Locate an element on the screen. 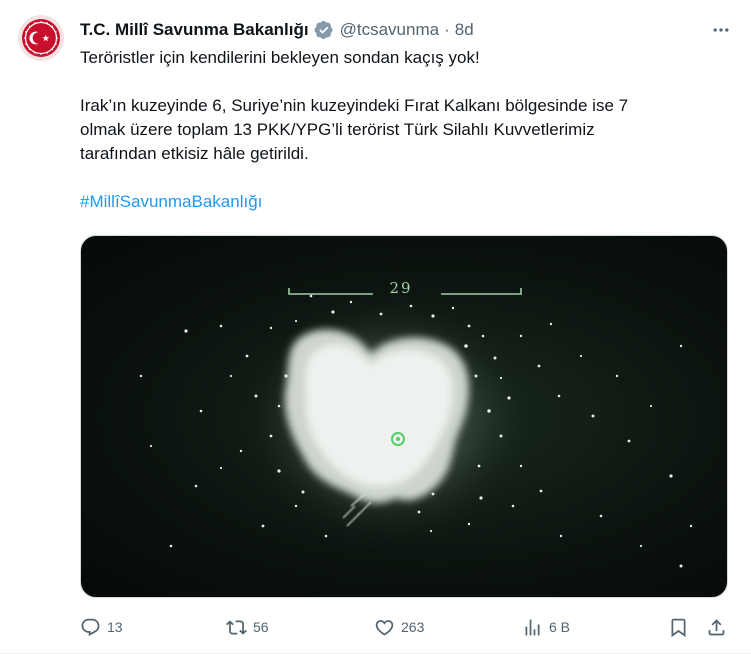  more-icon is located at coordinates (721, 30).